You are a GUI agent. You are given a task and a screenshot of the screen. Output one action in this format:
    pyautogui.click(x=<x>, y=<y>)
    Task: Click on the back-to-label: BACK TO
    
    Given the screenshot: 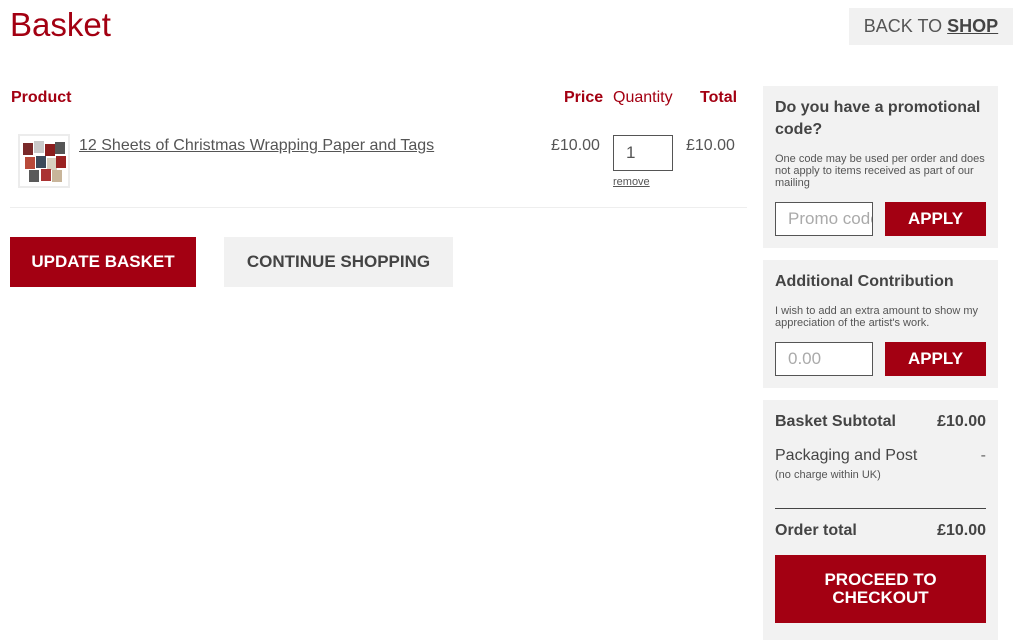 What is the action you would take?
    pyautogui.click(x=903, y=26)
    